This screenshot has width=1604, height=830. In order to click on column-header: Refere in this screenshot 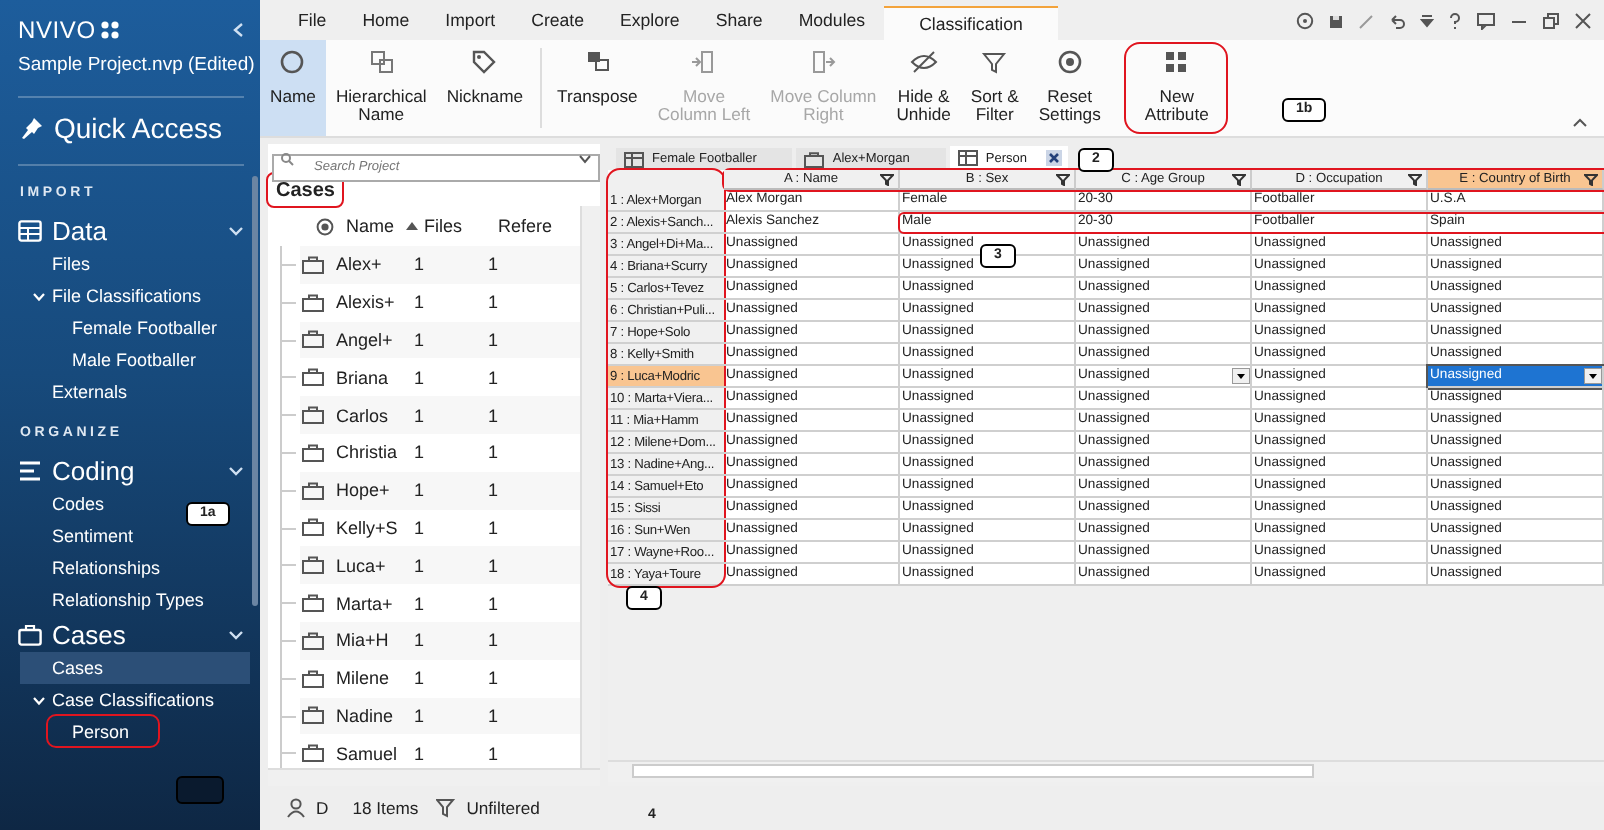, I will do `click(528, 226)`.